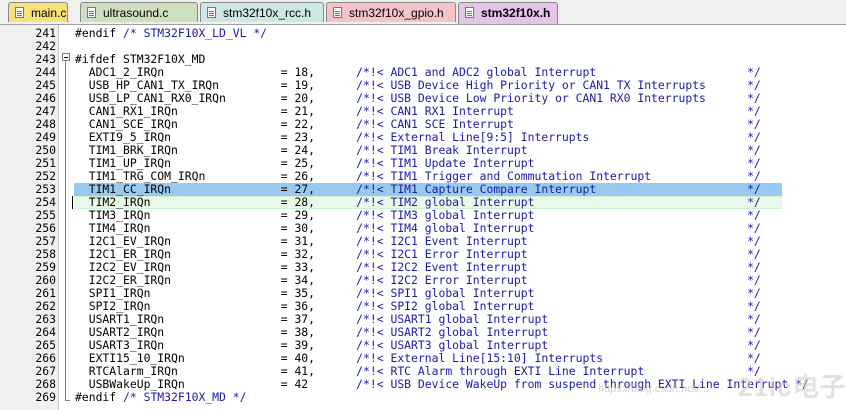 Image resolution: width=846 pixels, height=410 pixels. I want to click on watermark-logo: 21ic电子网, so click(792, 387).